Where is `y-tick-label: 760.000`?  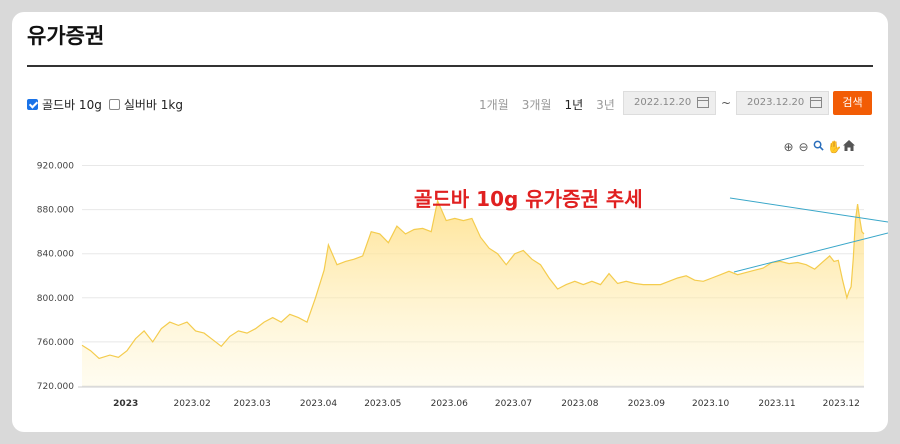 y-tick-label: 760.000 is located at coordinates (55, 343).